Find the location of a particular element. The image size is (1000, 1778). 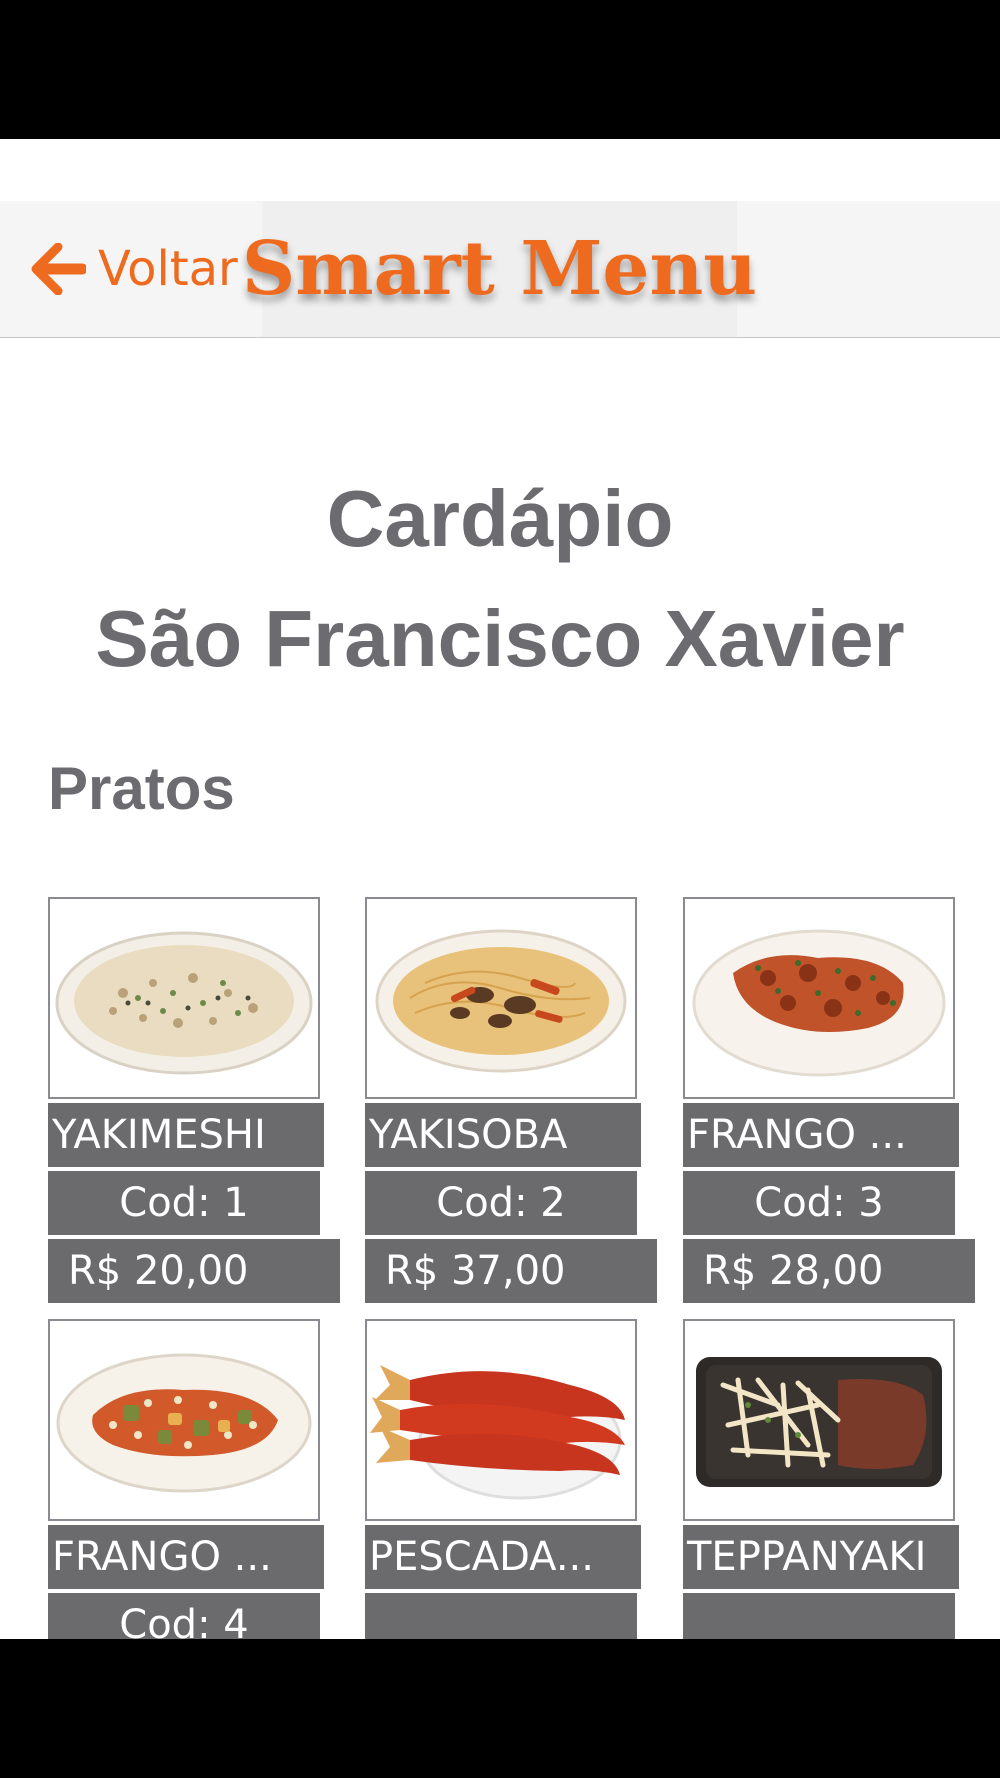

section-title: Pratos is located at coordinates (141, 788).